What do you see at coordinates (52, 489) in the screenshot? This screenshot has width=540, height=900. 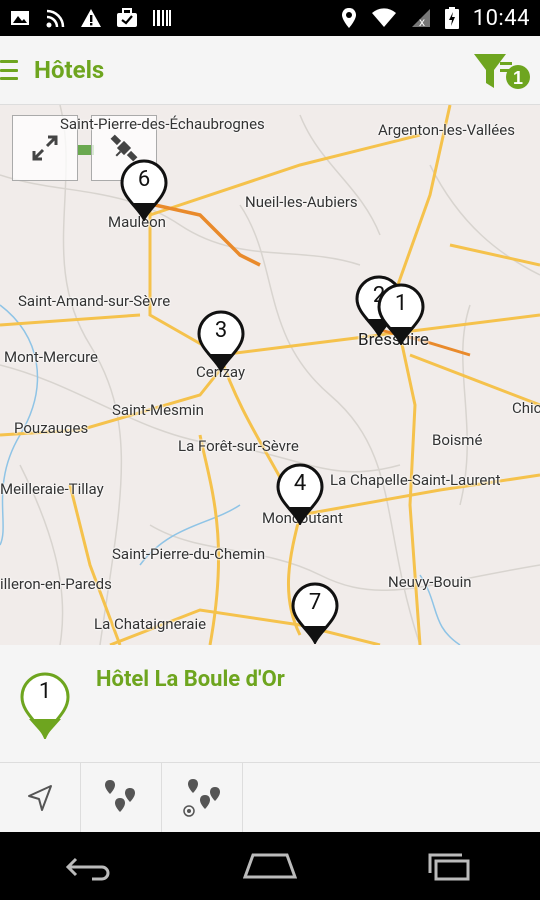 I see `town-label: Meilleraie-Tillay` at bounding box center [52, 489].